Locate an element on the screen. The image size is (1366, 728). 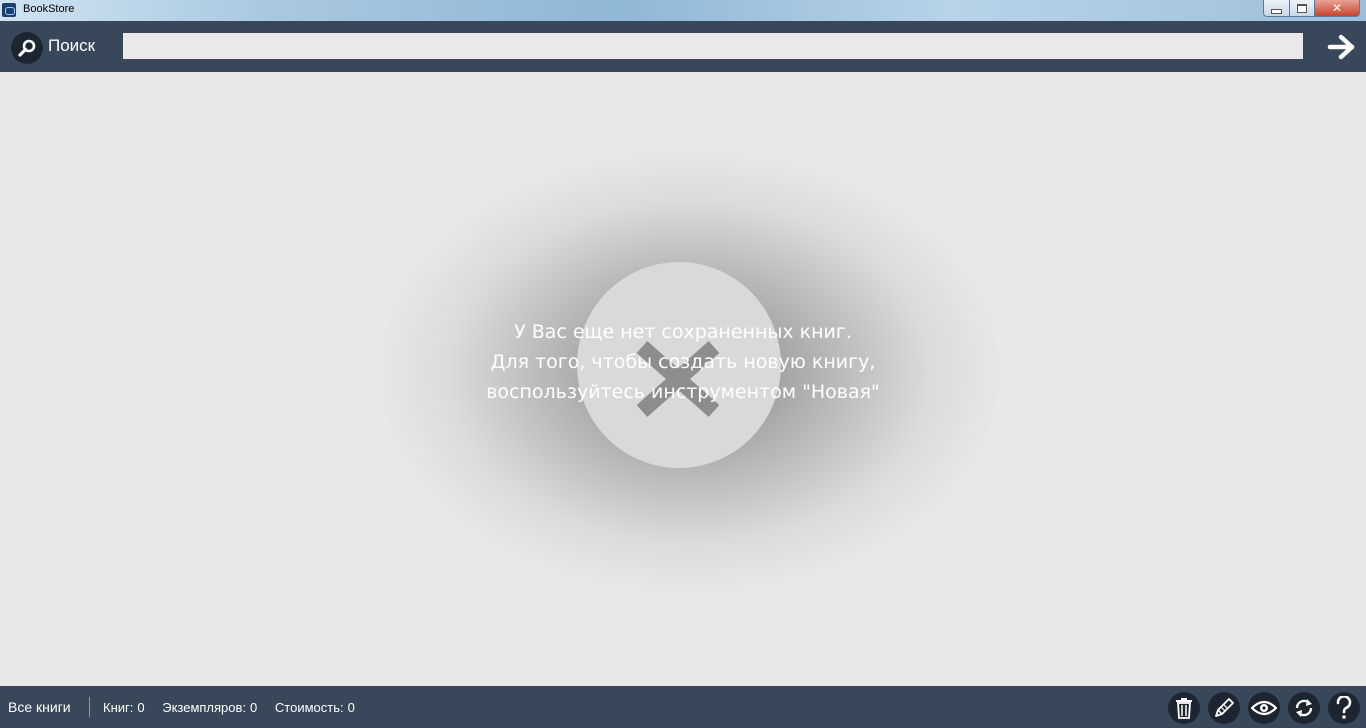
maximize-icon is located at coordinates (1302, 8).